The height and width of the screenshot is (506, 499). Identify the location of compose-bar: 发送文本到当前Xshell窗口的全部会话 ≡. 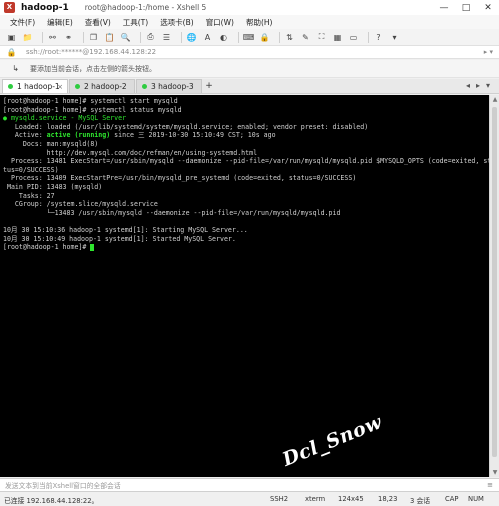
(249, 484).